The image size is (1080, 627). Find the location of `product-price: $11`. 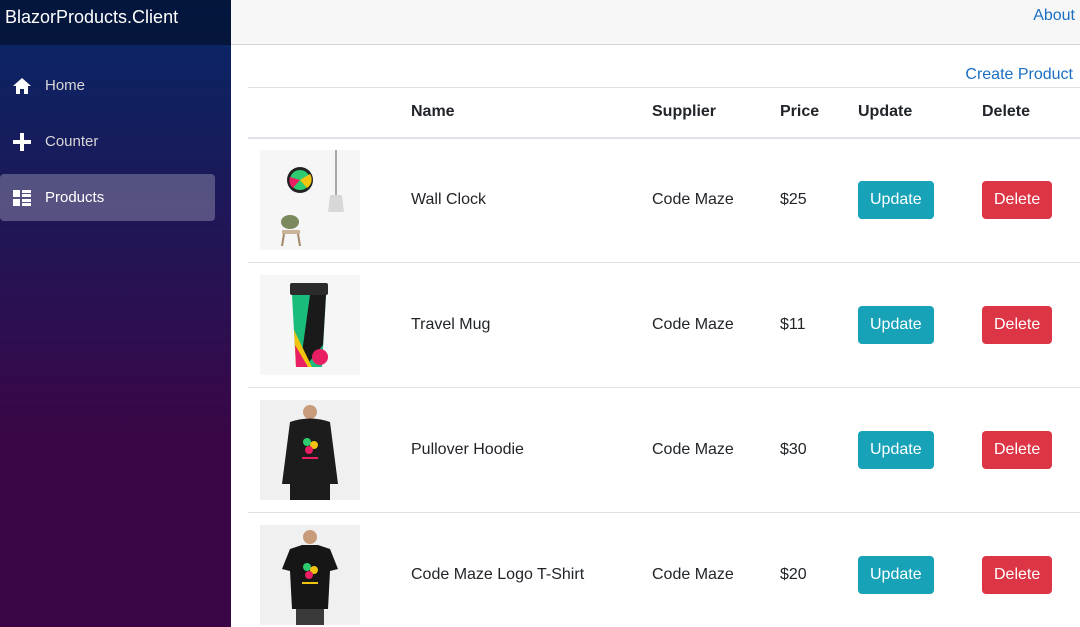

product-price: $11 is located at coordinates (819, 325).